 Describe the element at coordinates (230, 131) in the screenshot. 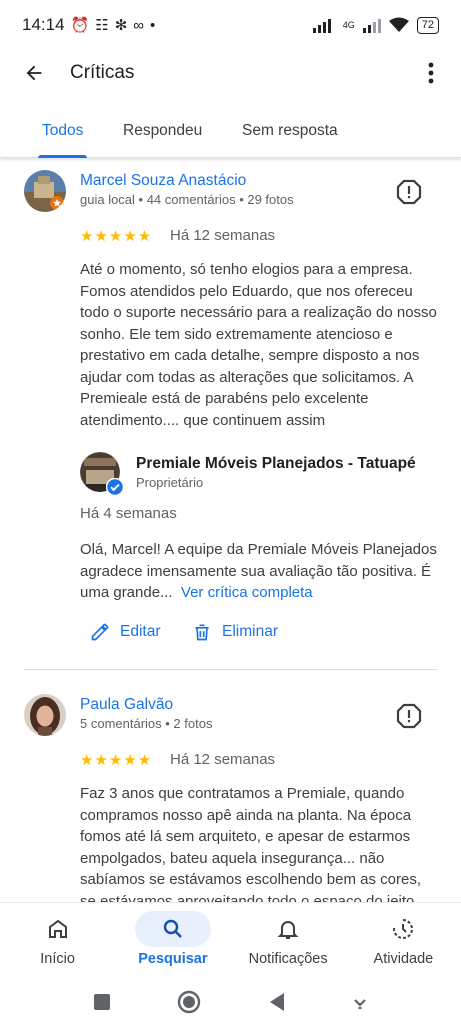

I see `tab-bar: Todos Respondeu Sem resposta` at that location.